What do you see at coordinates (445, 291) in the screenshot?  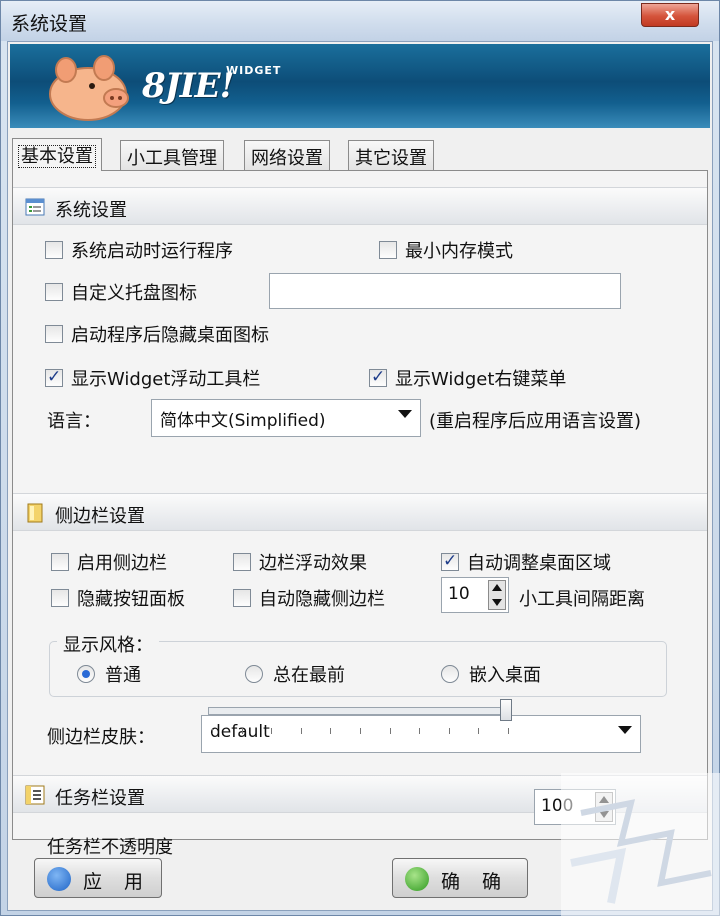 I see `tray-icon-path-input` at bounding box center [445, 291].